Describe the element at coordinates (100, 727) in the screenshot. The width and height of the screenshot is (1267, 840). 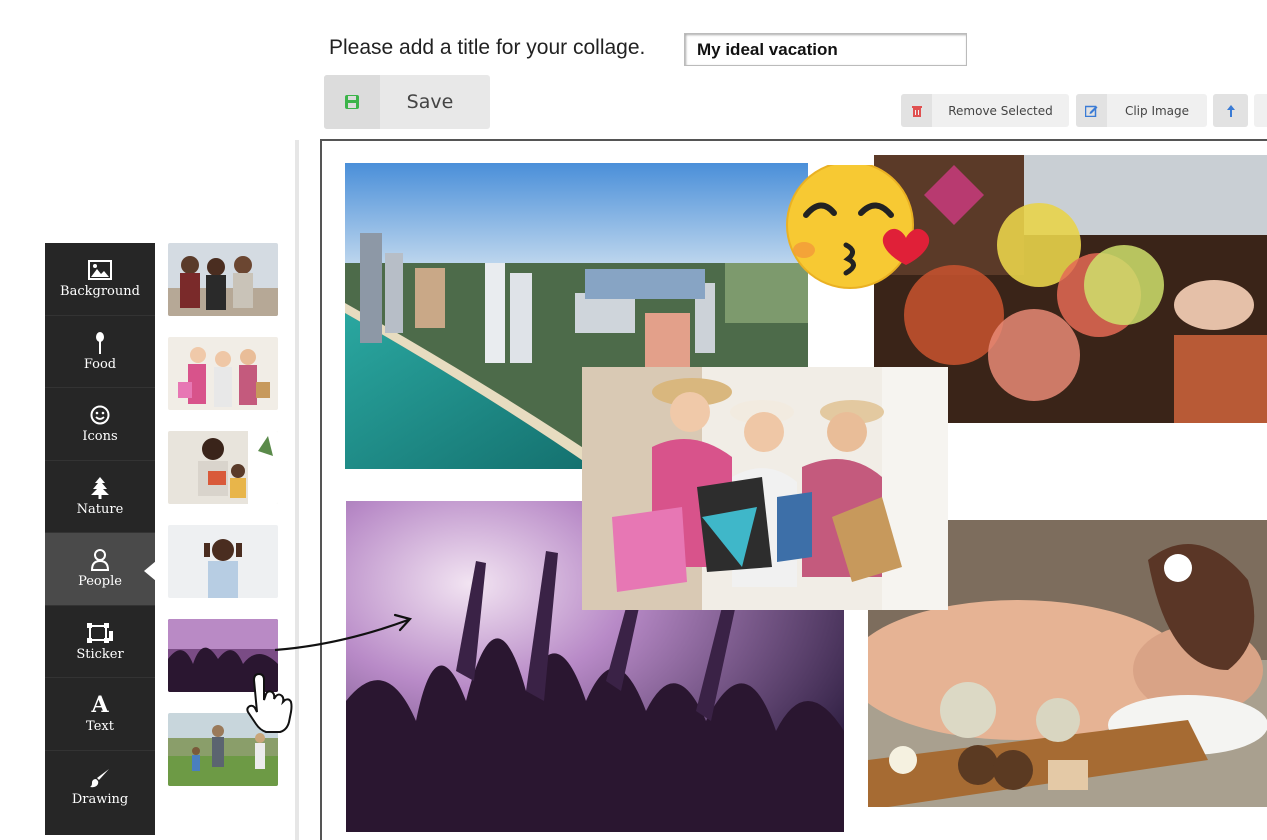
I see `sidebar-item-label: Text` at that location.